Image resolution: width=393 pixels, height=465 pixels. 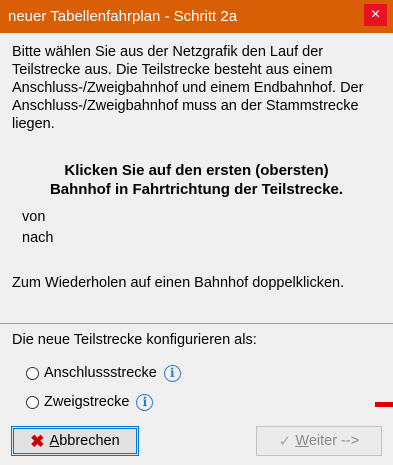 What do you see at coordinates (32, 402) in the screenshot?
I see `zweigstrecke-radio` at bounding box center [32, 402].